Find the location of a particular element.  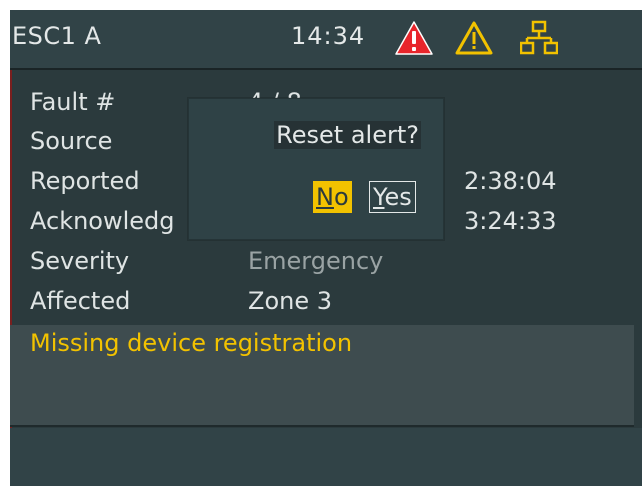

dialog-question: Reset alert? is located at coordinates (347, 135).